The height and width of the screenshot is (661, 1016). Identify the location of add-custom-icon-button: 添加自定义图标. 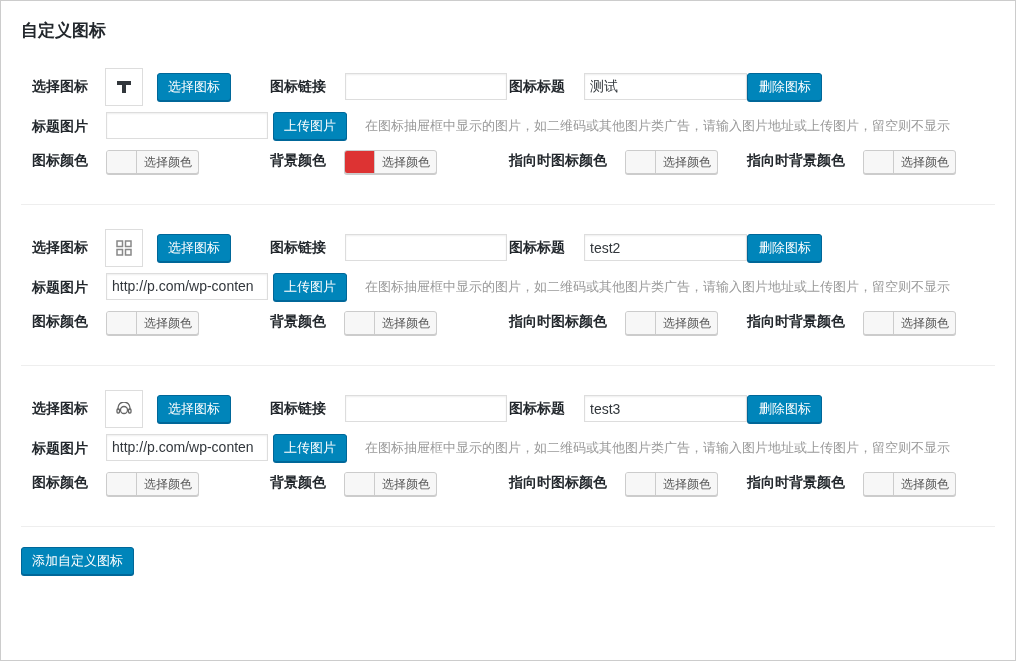
(77, 560).